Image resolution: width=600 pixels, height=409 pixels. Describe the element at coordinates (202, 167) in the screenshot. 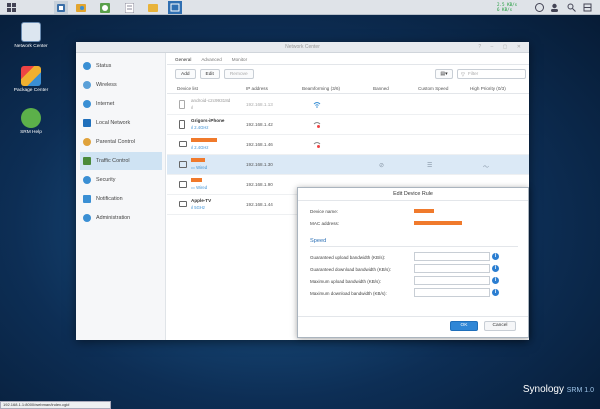

I see `device-band: Wired` at that location.